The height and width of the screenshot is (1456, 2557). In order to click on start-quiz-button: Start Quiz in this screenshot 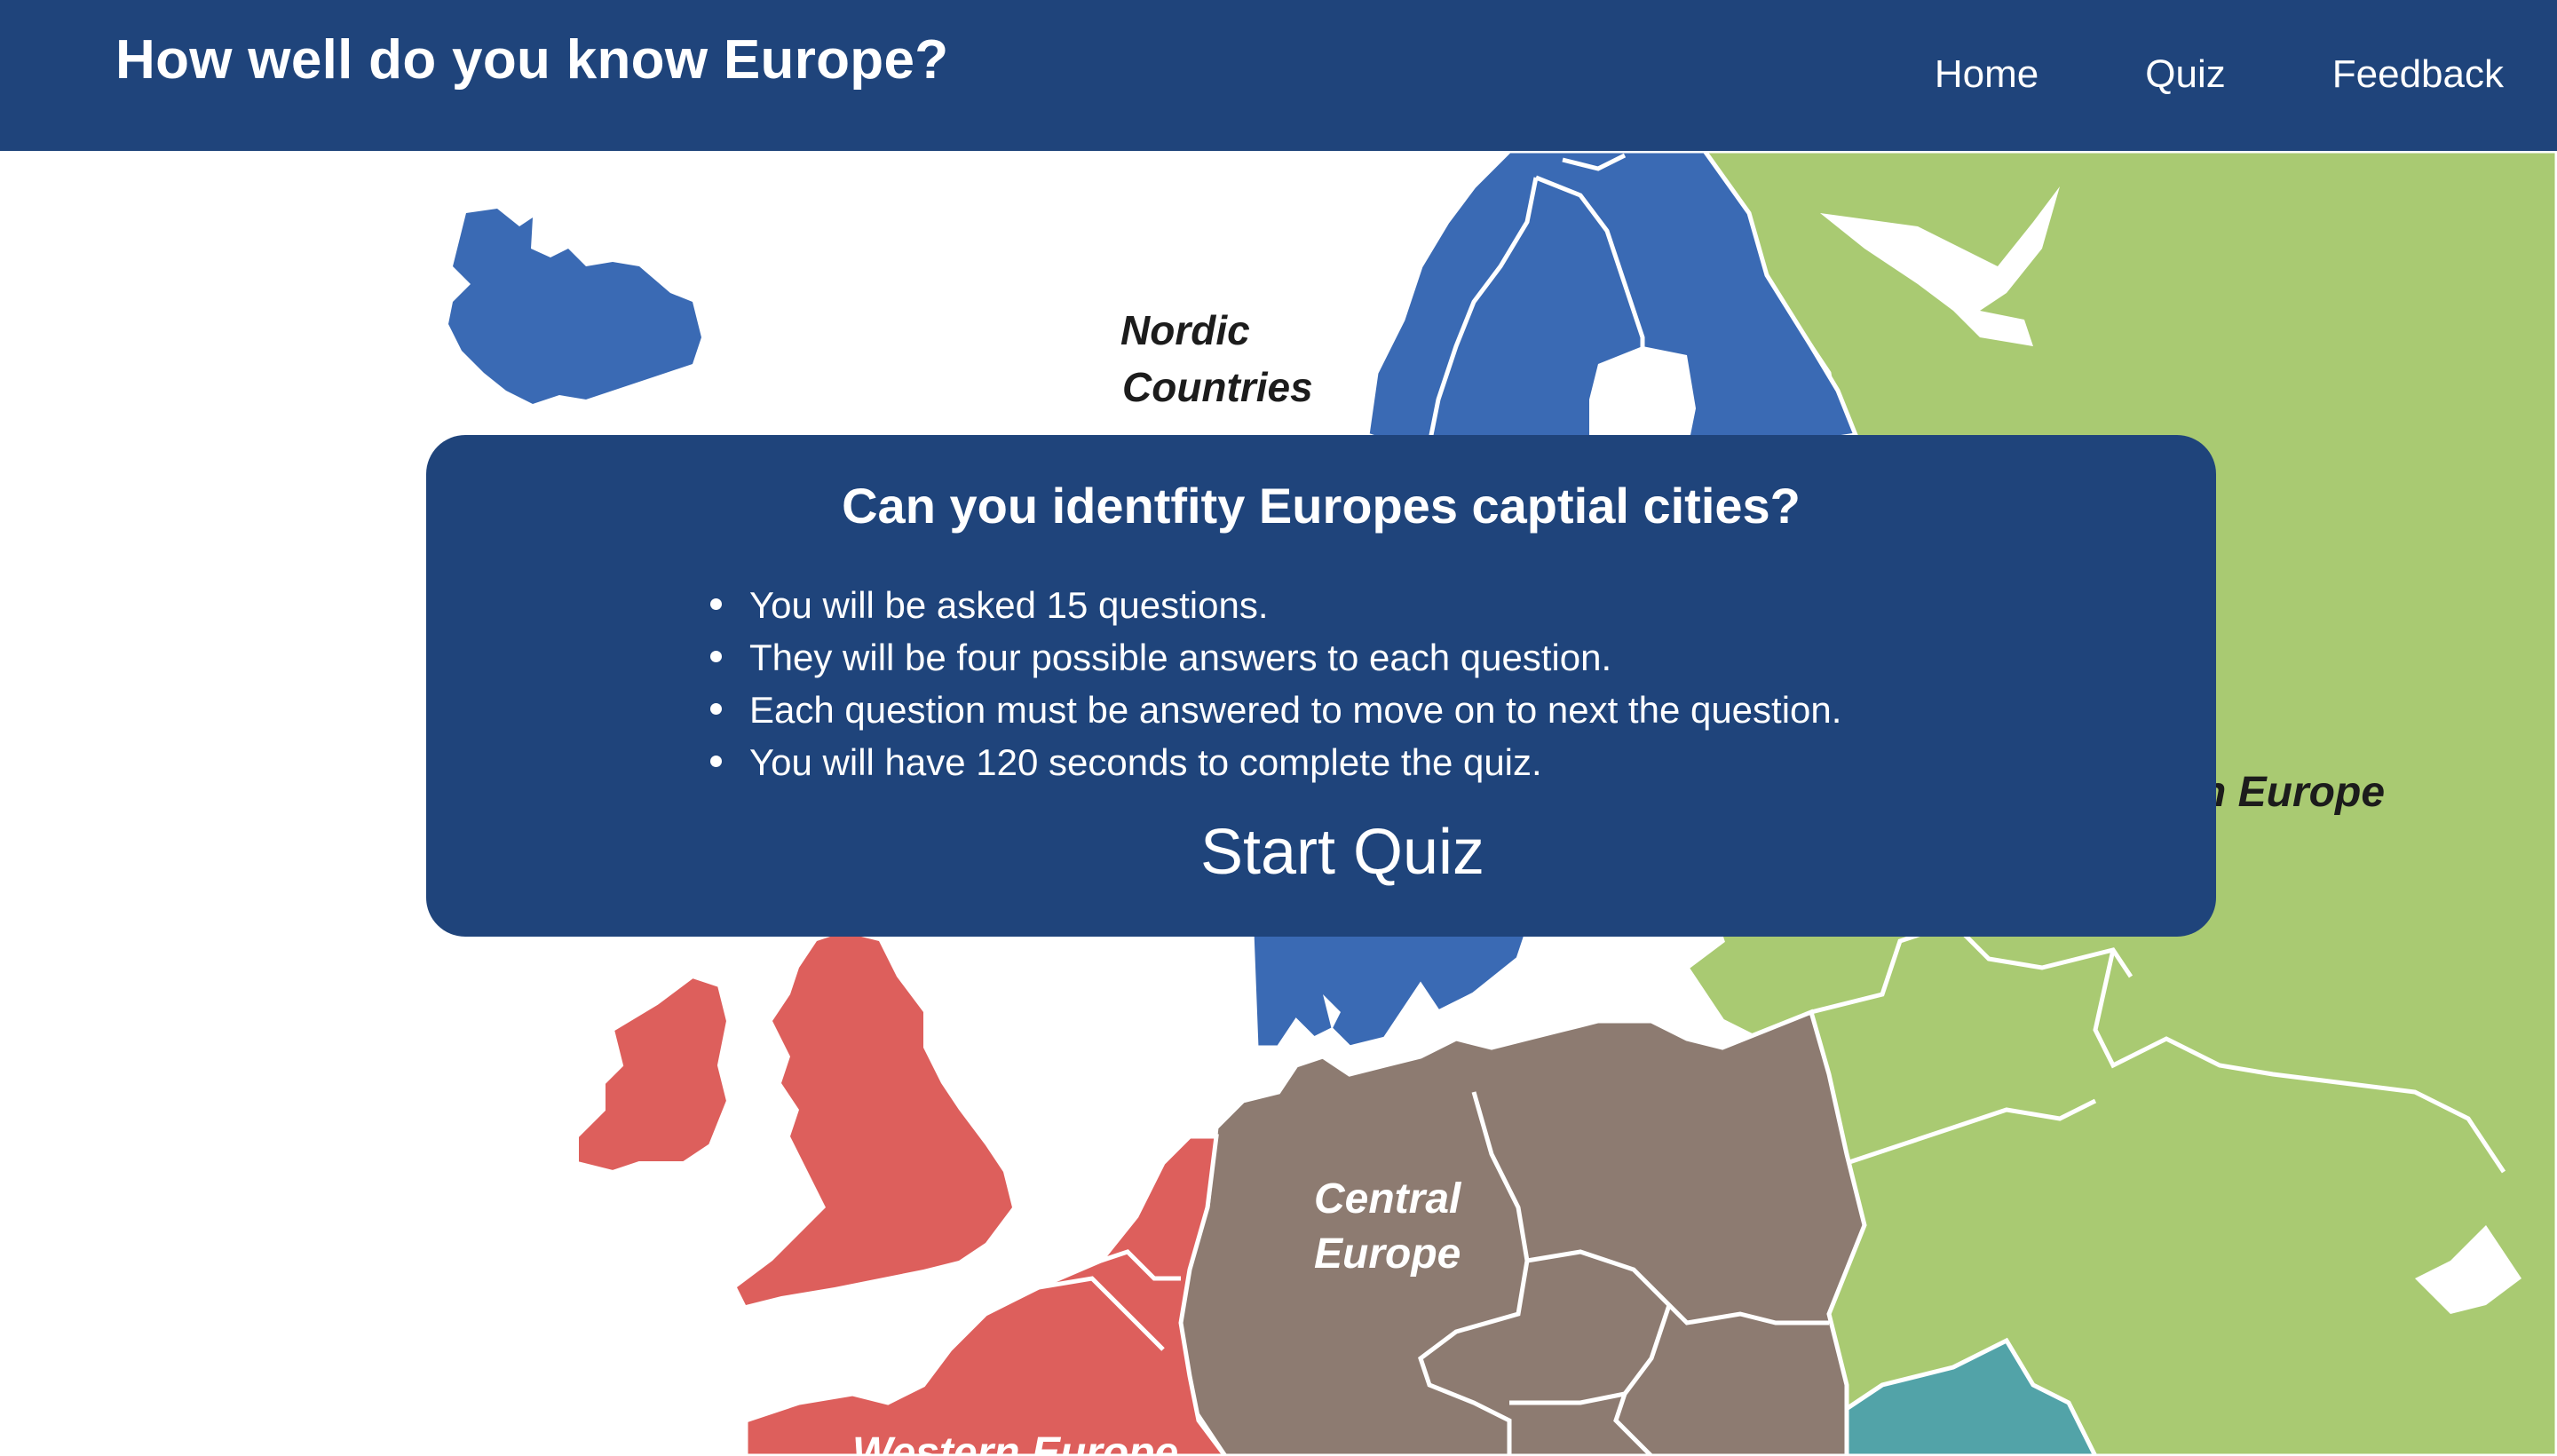, I will do `click(1321, 852)`.